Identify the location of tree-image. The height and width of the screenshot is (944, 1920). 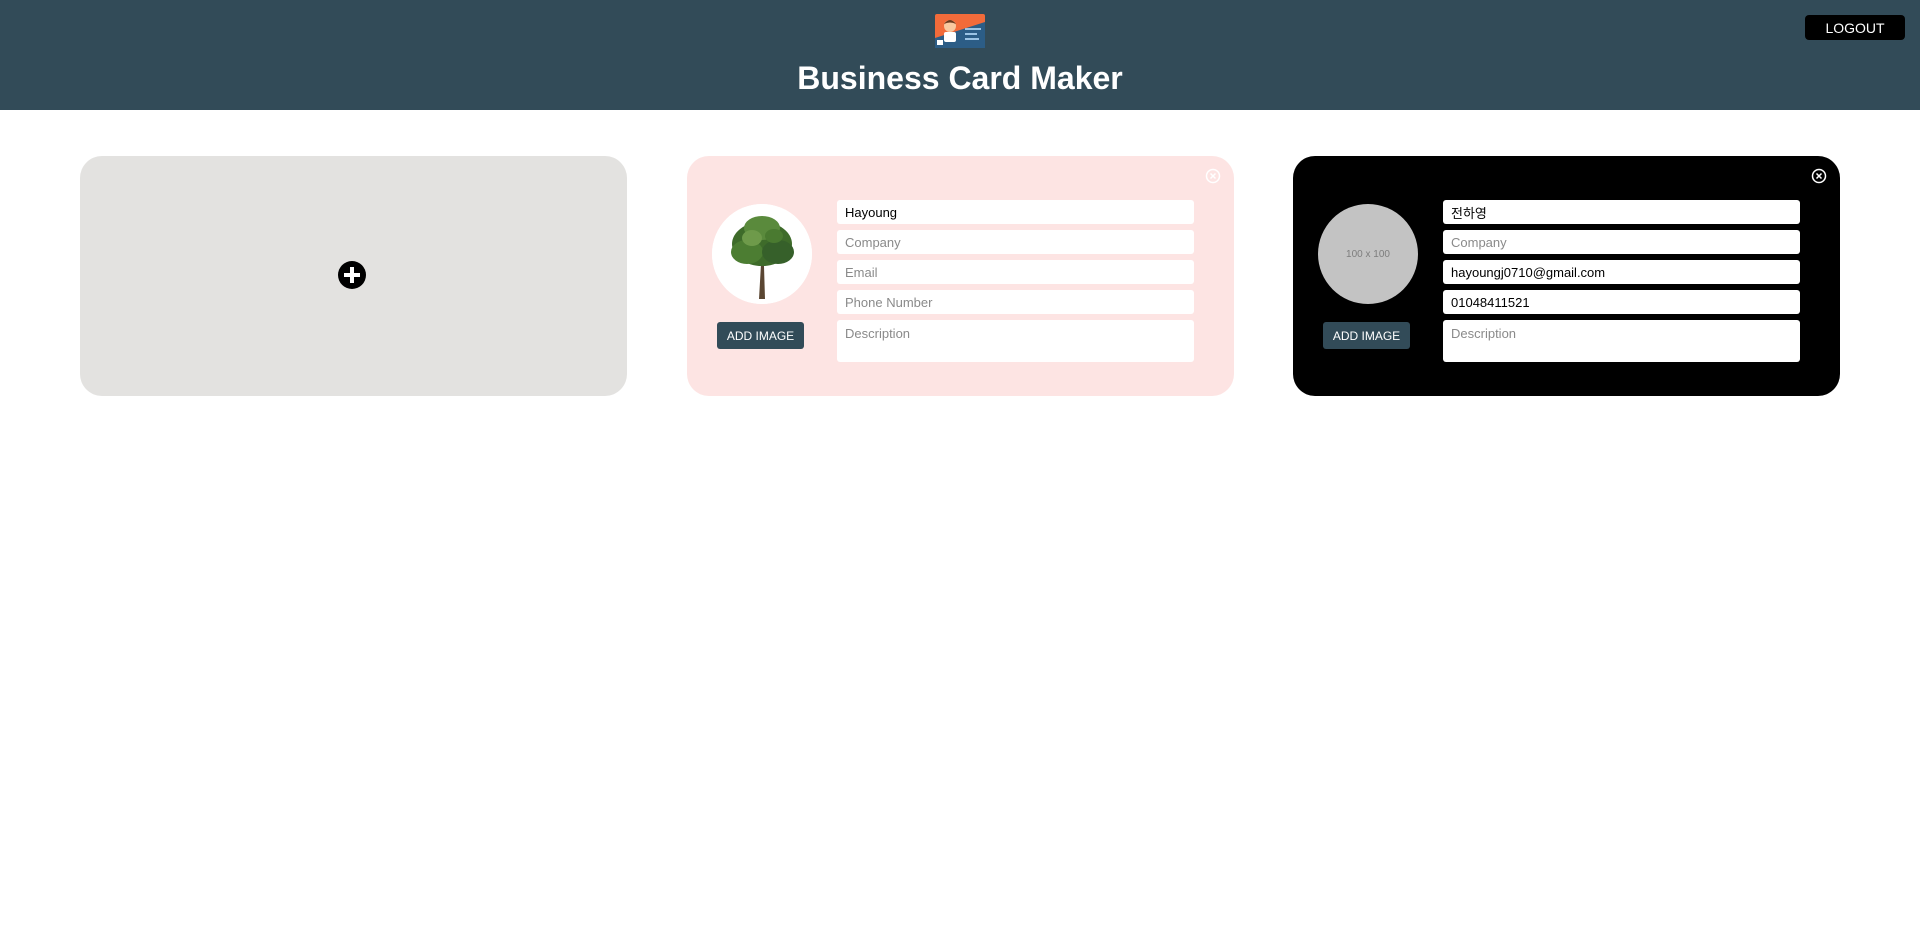
(762, 254).